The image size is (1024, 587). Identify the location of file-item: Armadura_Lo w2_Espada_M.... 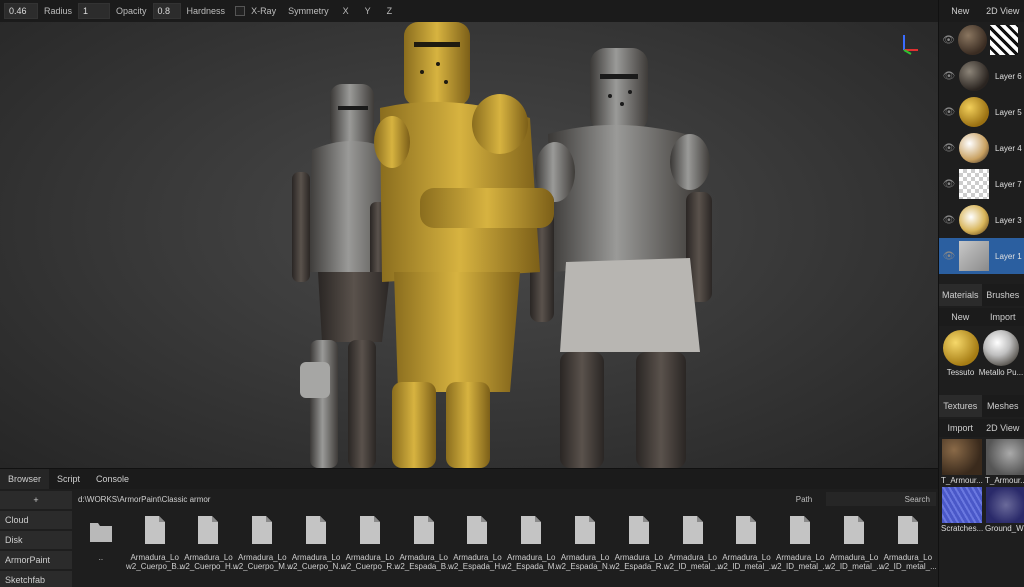
(531, 544).